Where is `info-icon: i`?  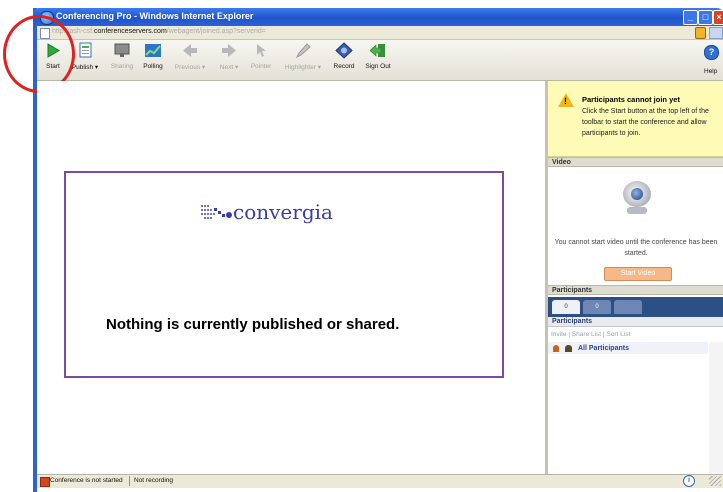 info-icon: i is located at coordinates (689, 481).